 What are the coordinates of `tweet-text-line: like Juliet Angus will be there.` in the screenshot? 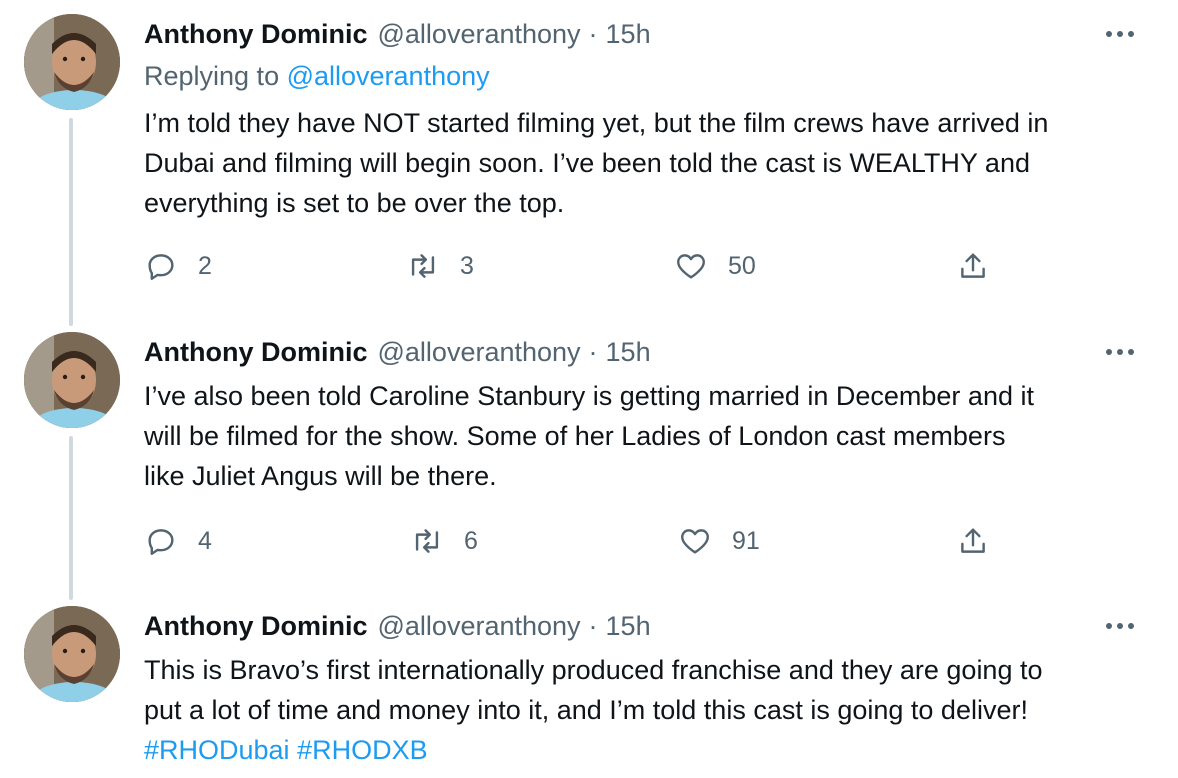 It's located at (320, 476).